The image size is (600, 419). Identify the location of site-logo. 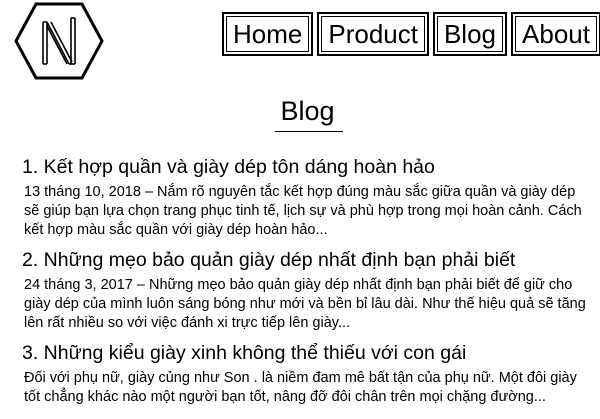
(59, 41).